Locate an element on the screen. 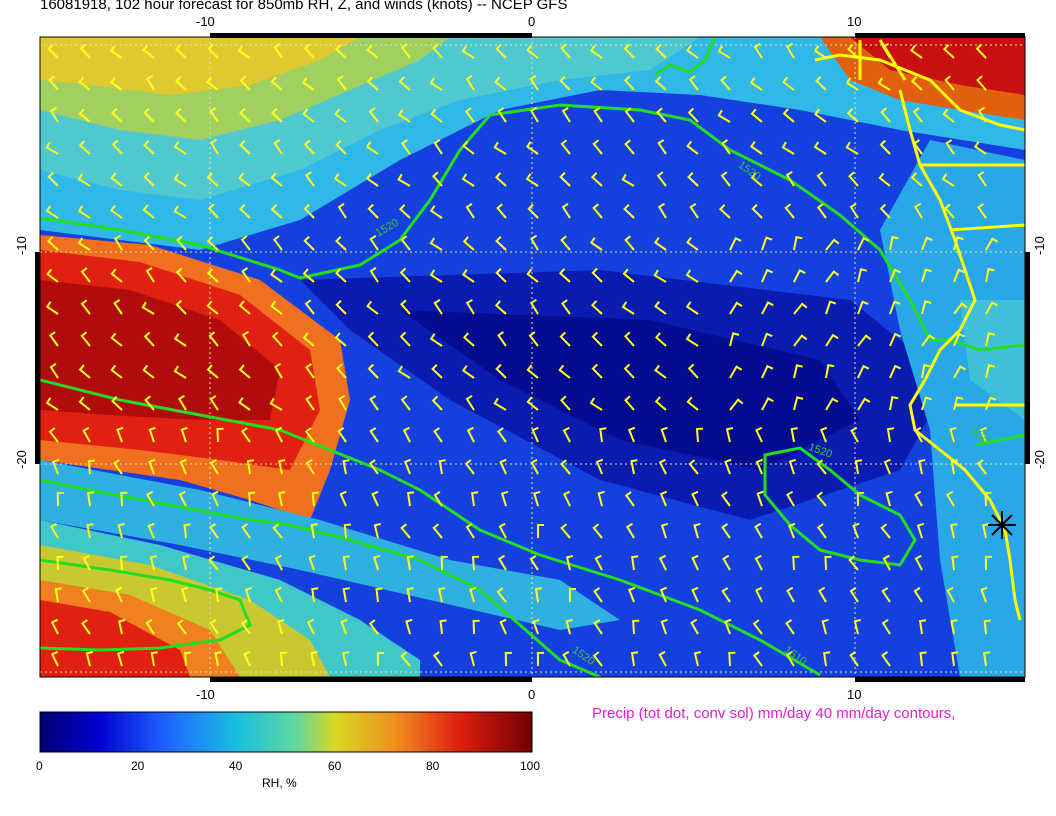 The image size is (1056, 816). colorbar is located at coordinates (286, 732).